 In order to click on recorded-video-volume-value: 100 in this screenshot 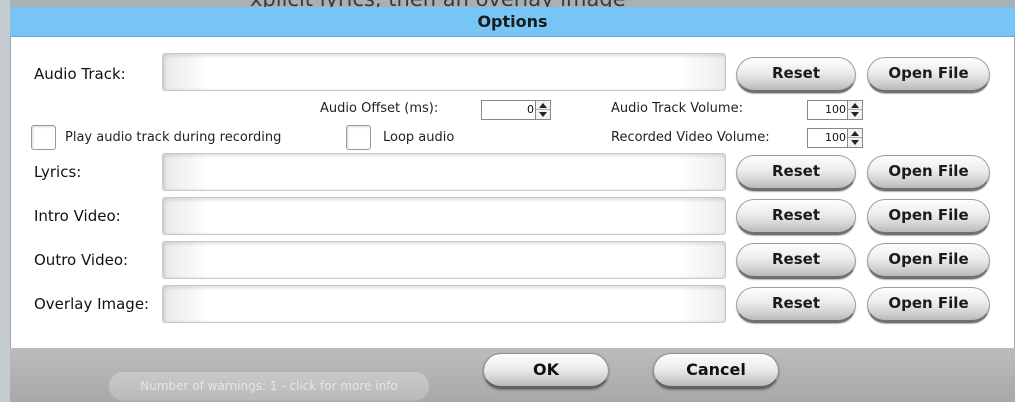, I will do `click(835, 137)`.